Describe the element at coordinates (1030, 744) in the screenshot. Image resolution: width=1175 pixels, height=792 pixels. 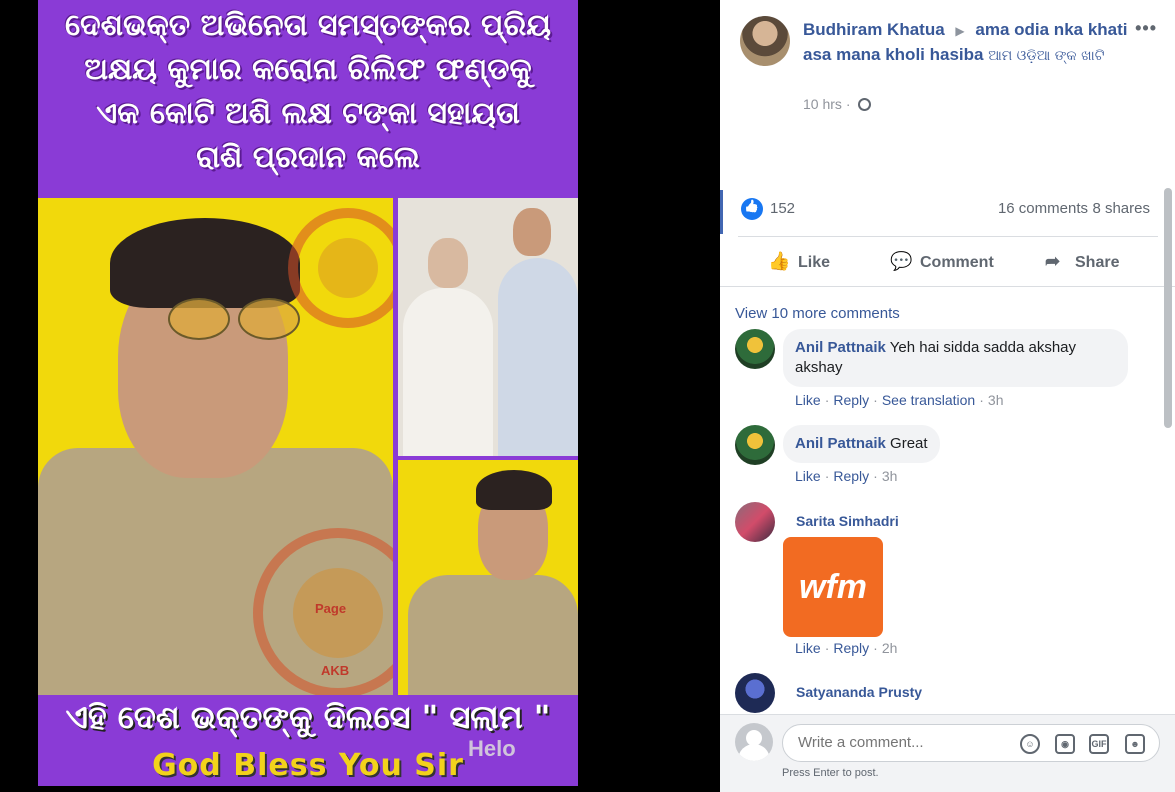
I see `emoji-icon: ☺` at that location.